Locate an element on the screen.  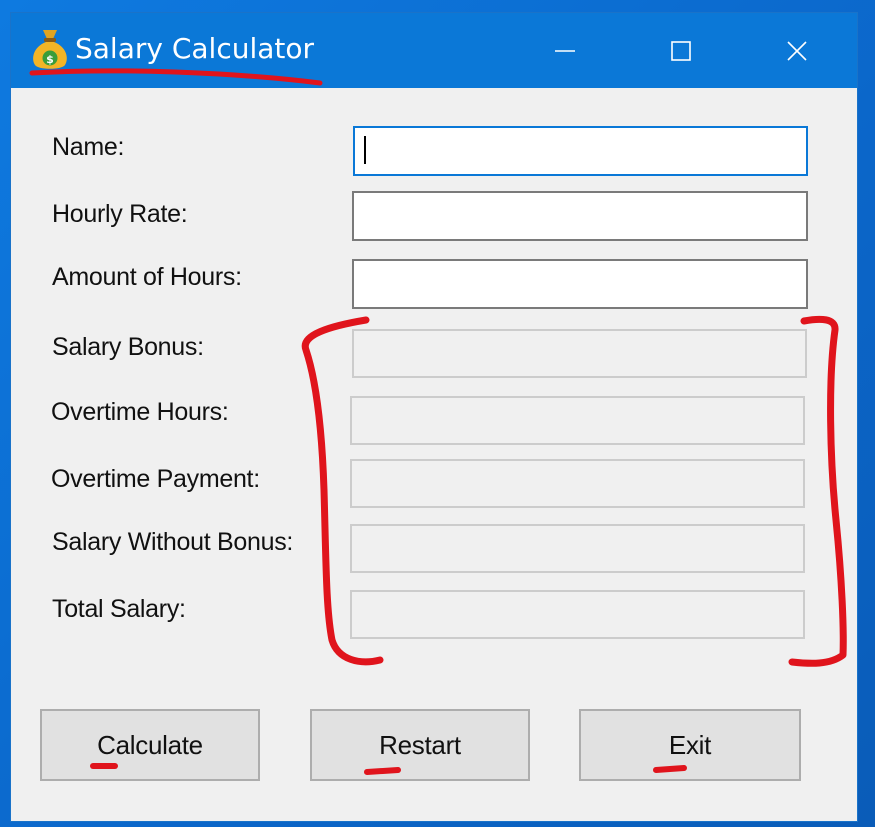
exit-button: Exit is located at coordinates (690, 745).